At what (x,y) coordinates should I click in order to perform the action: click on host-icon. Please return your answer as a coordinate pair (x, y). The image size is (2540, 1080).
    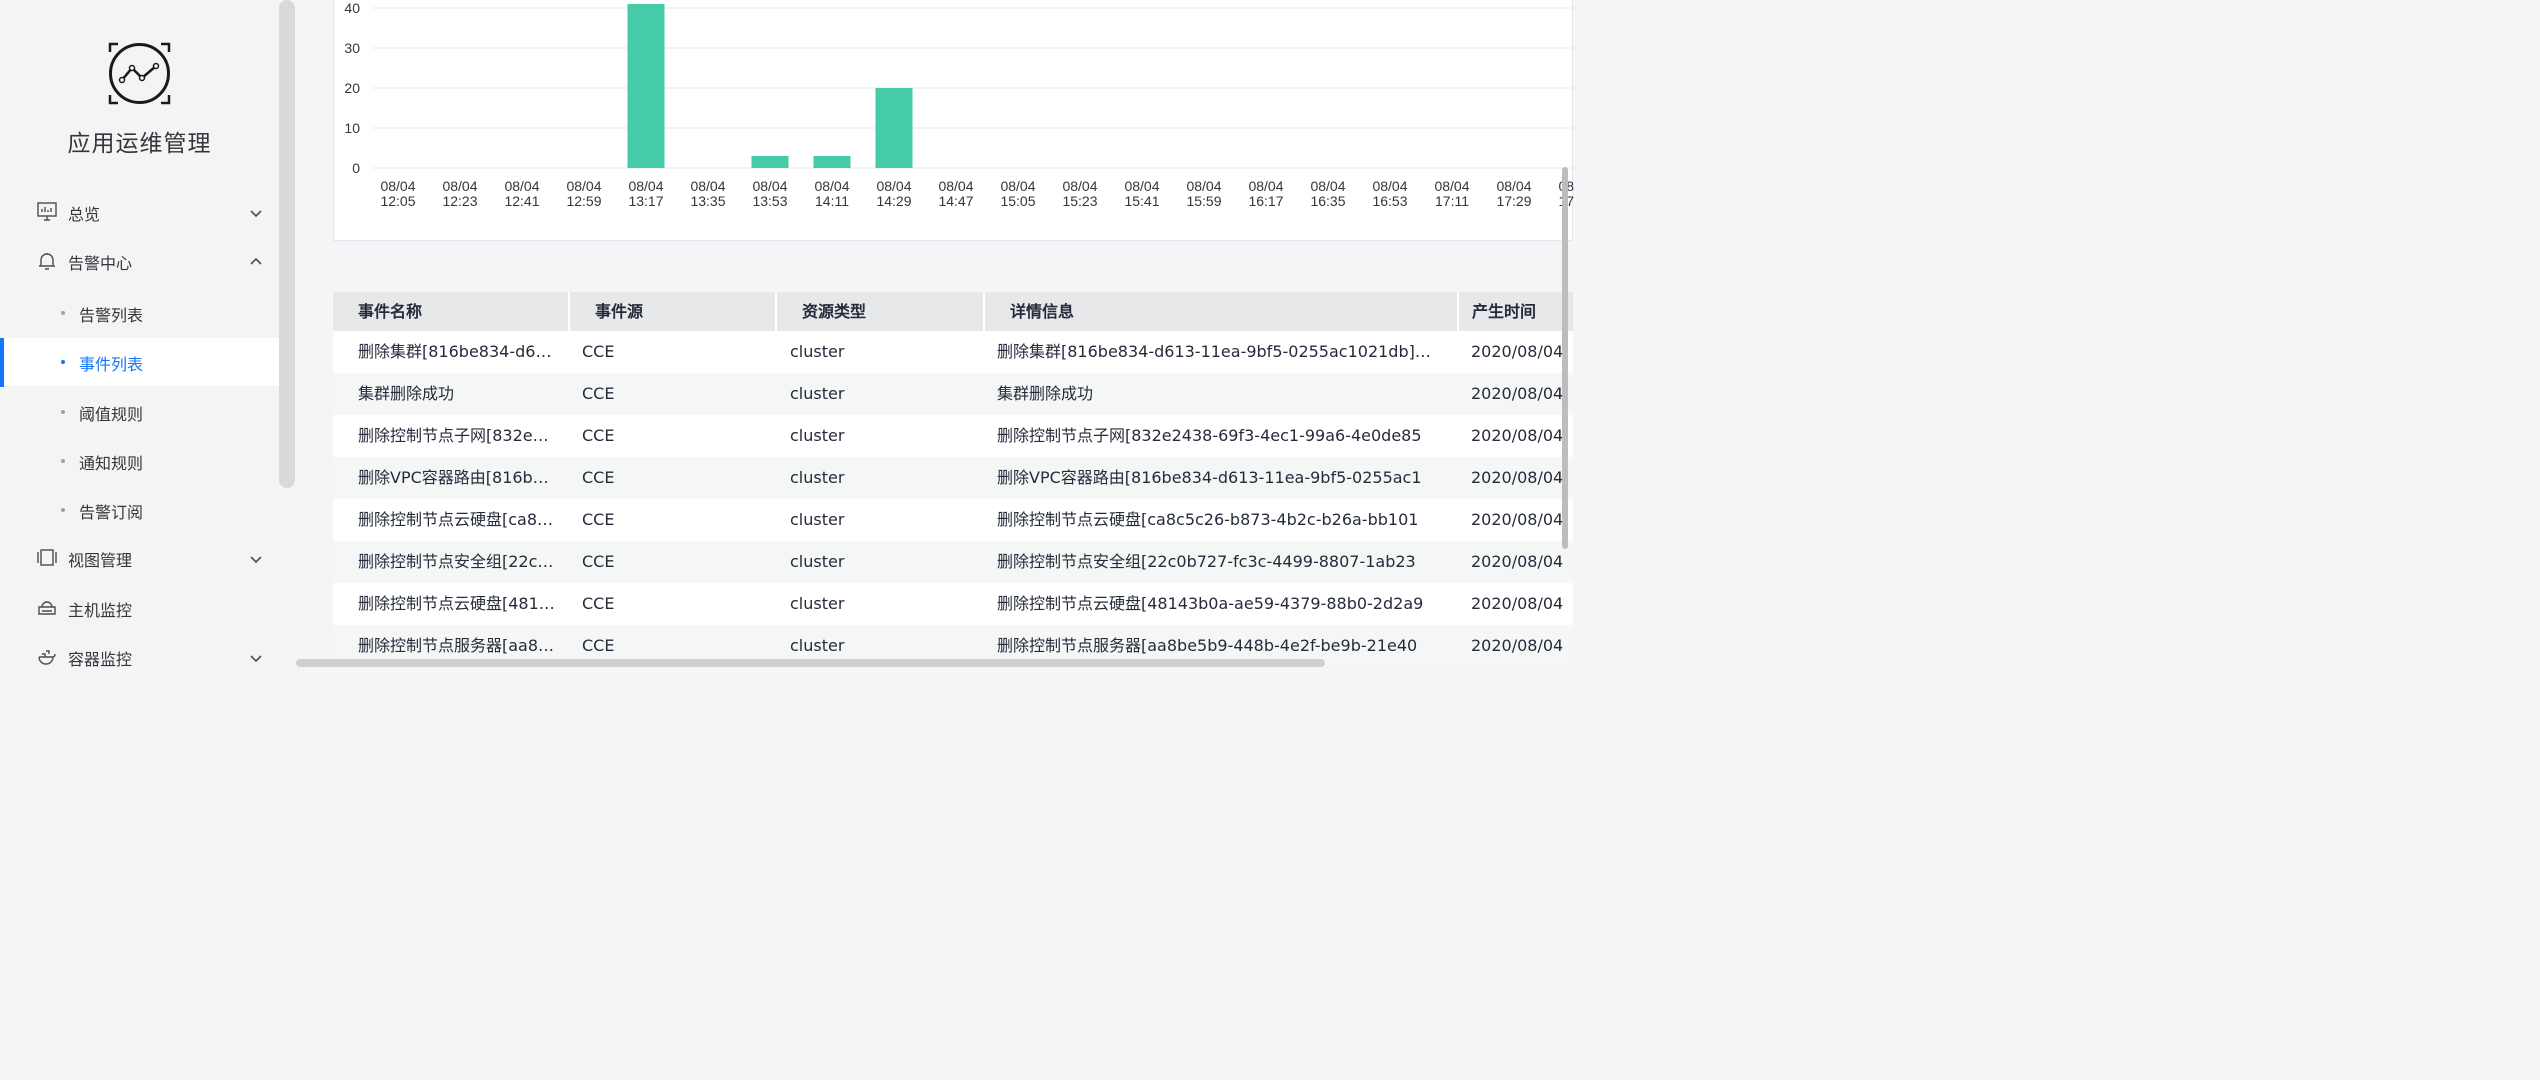
    Looking at the image, I should click on (47, 608).